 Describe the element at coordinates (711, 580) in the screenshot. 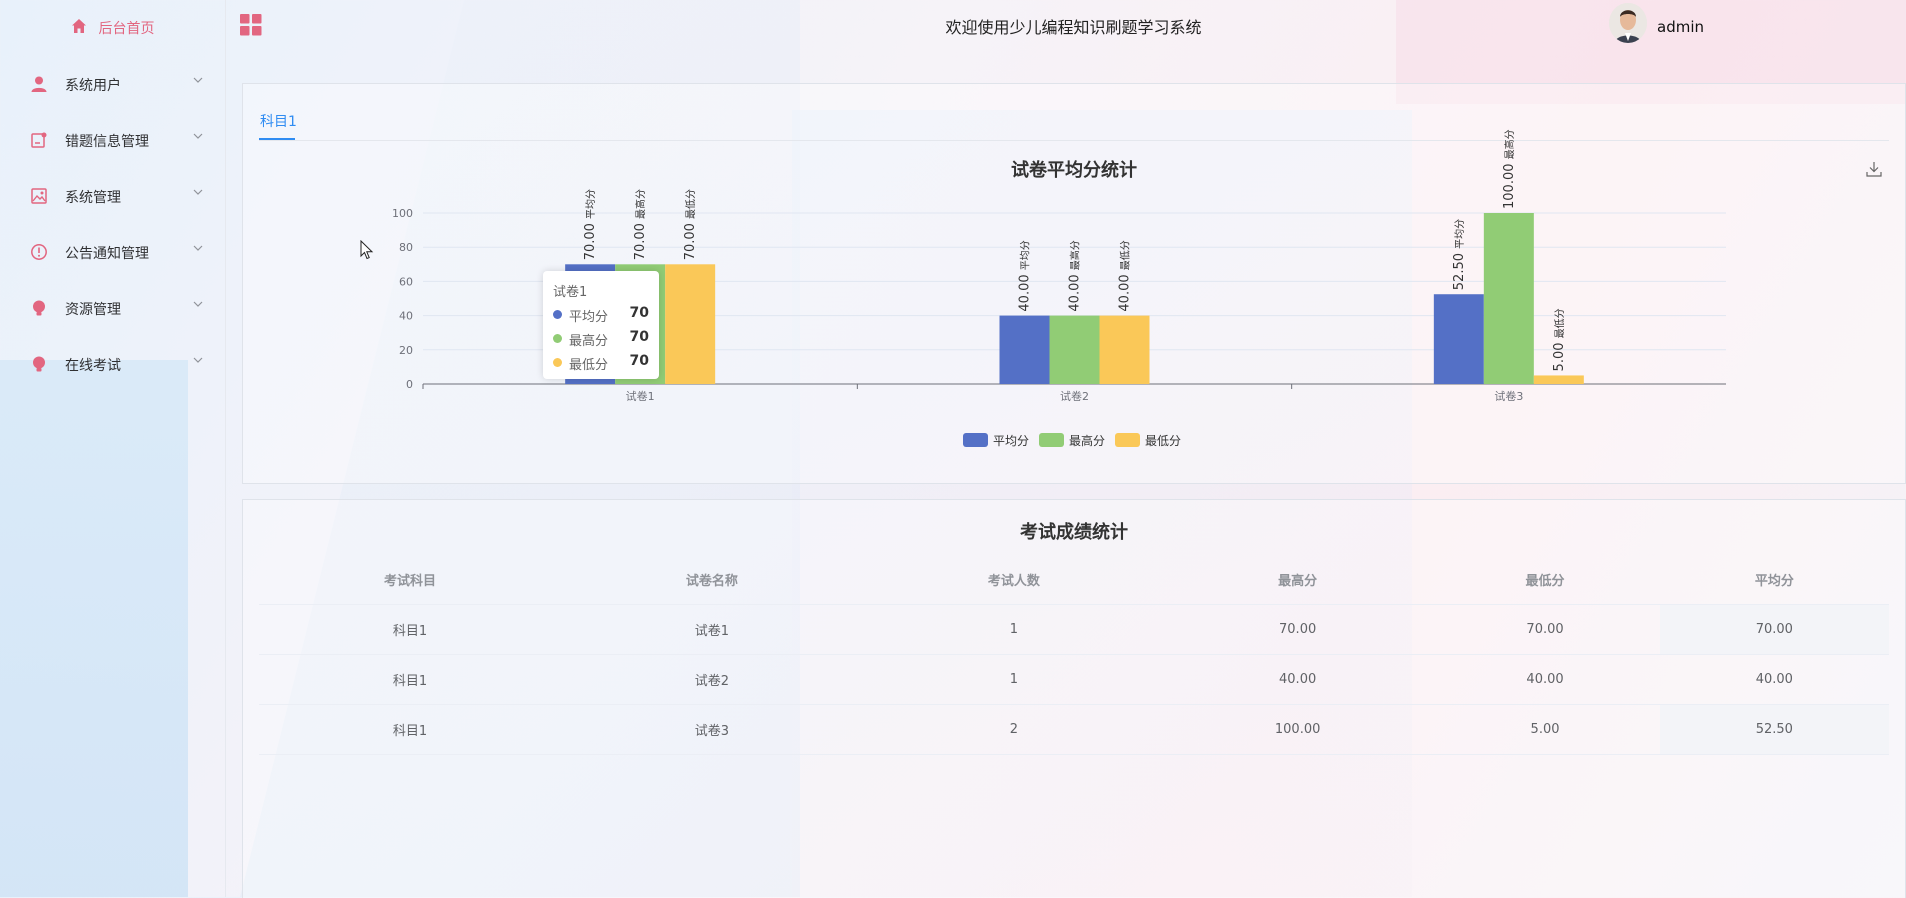

I see `column-header: 试卷名称` at that location.